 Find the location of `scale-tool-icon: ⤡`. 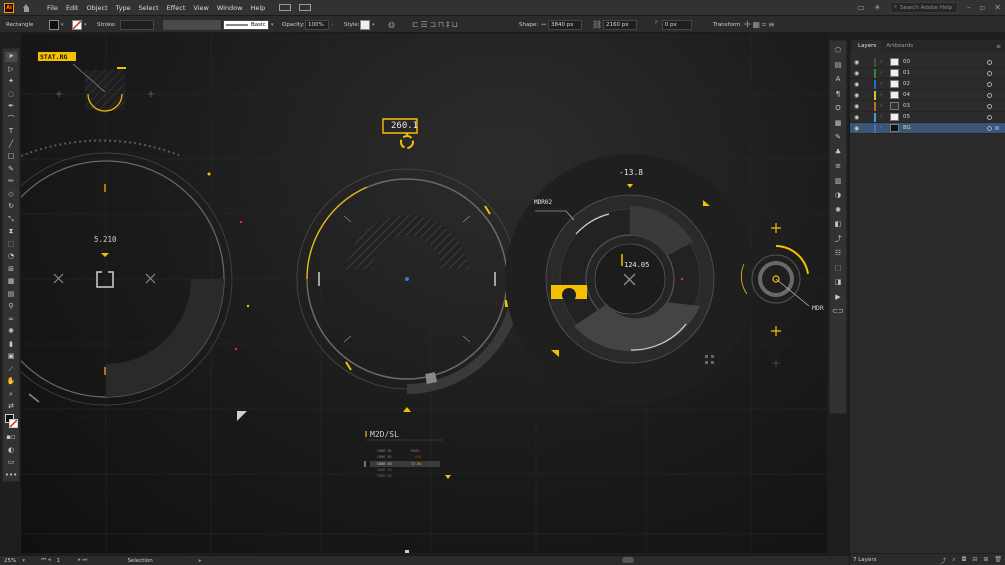

scale-tool-icon: ⤡ is located at coordinates (11, 219).